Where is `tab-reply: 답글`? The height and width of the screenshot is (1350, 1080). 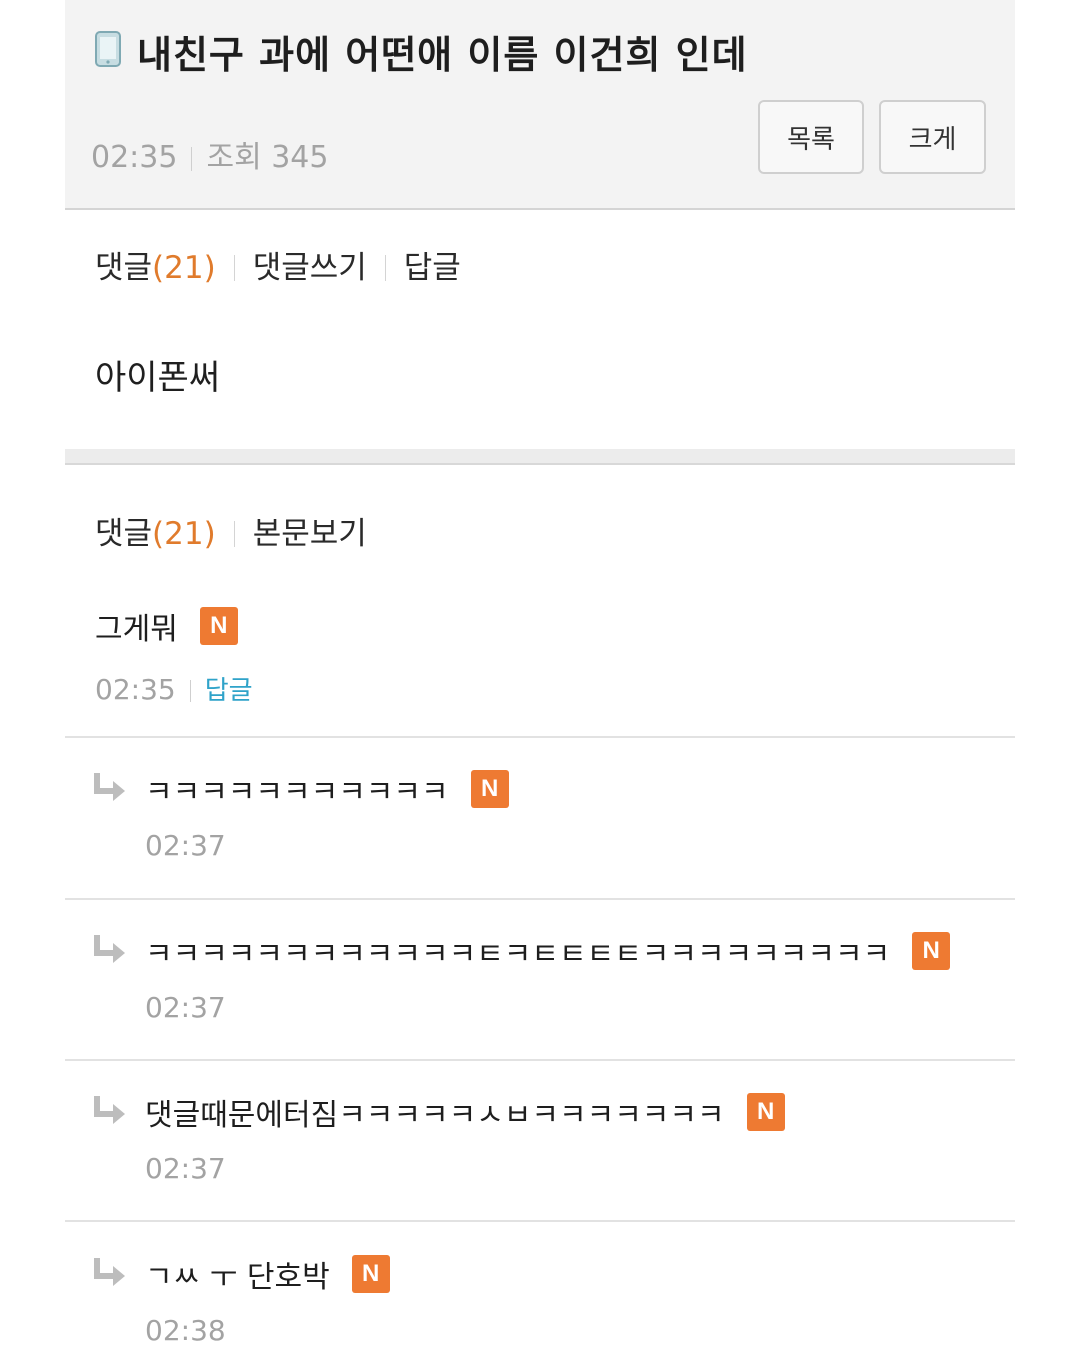
tab-reply: 답글 is located at coordinates (432, 268).